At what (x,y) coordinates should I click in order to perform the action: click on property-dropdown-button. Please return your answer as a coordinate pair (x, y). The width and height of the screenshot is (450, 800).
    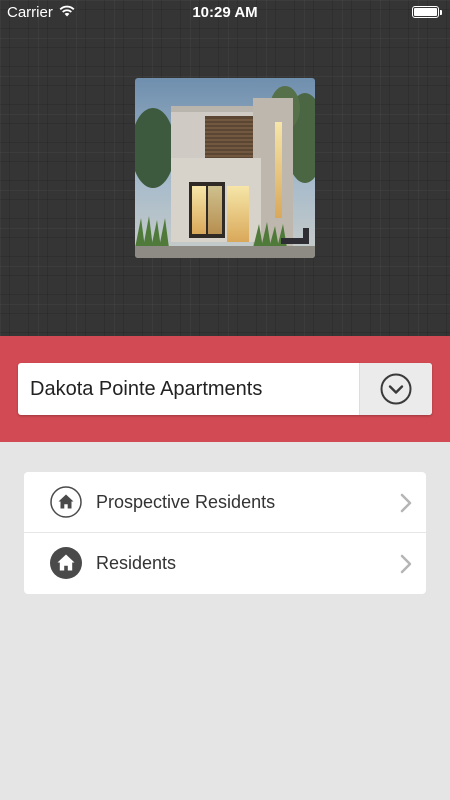
    Looking at the image, I should click on (395, 389).